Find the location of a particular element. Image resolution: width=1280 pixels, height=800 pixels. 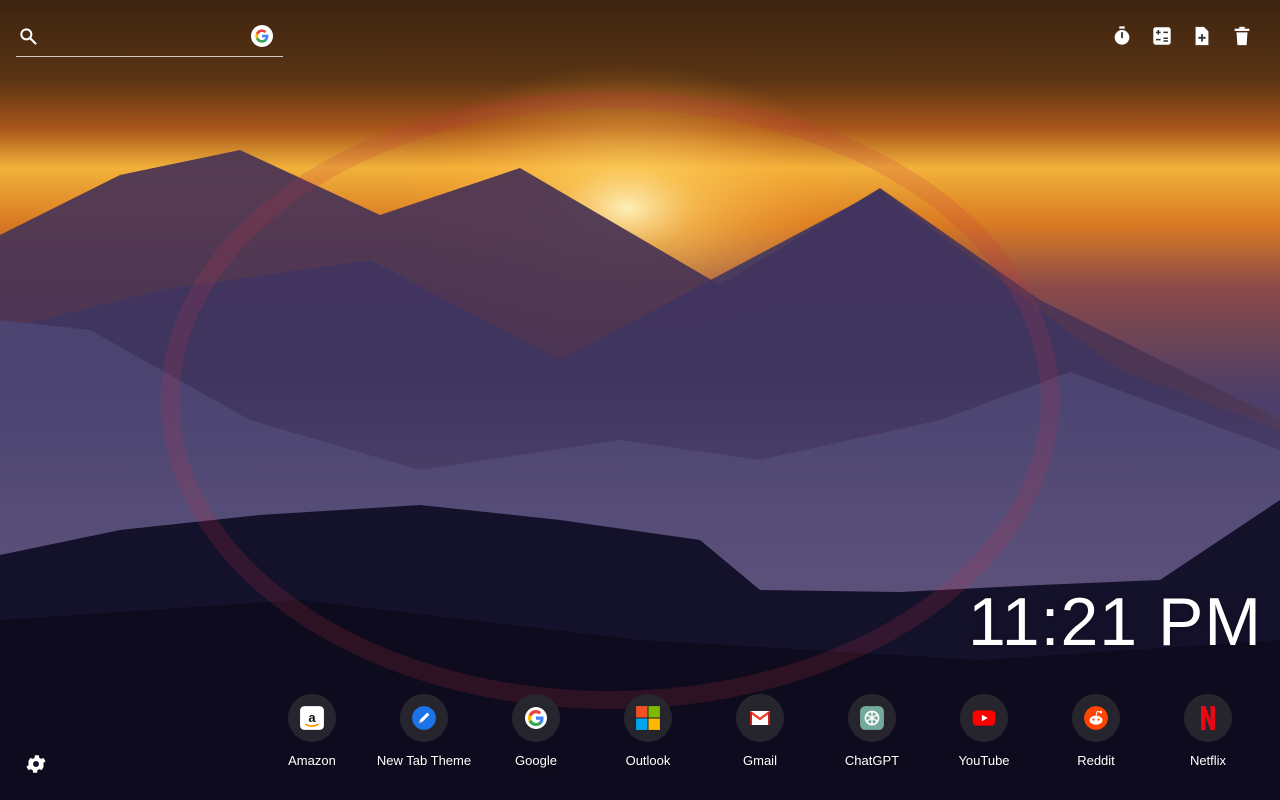

trash-icon is located at coordinates (1242, 36).